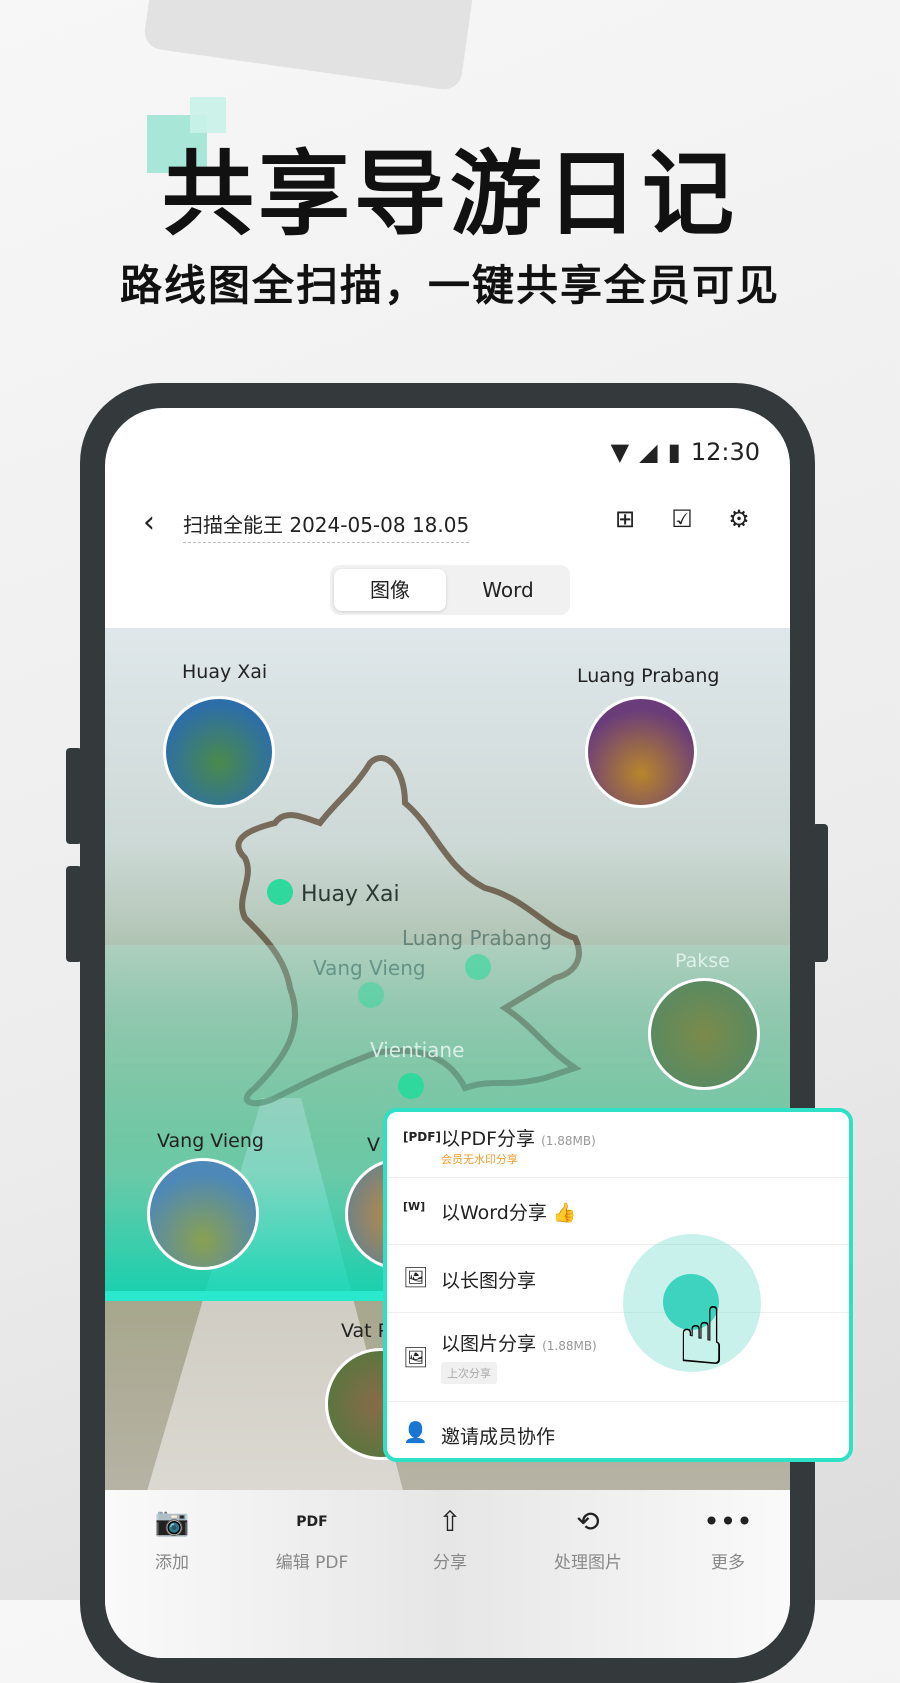 The width and height of the screenshot is (900, 1683). I want to click on member-note: 会员无水印分享, so click(479, 1159).